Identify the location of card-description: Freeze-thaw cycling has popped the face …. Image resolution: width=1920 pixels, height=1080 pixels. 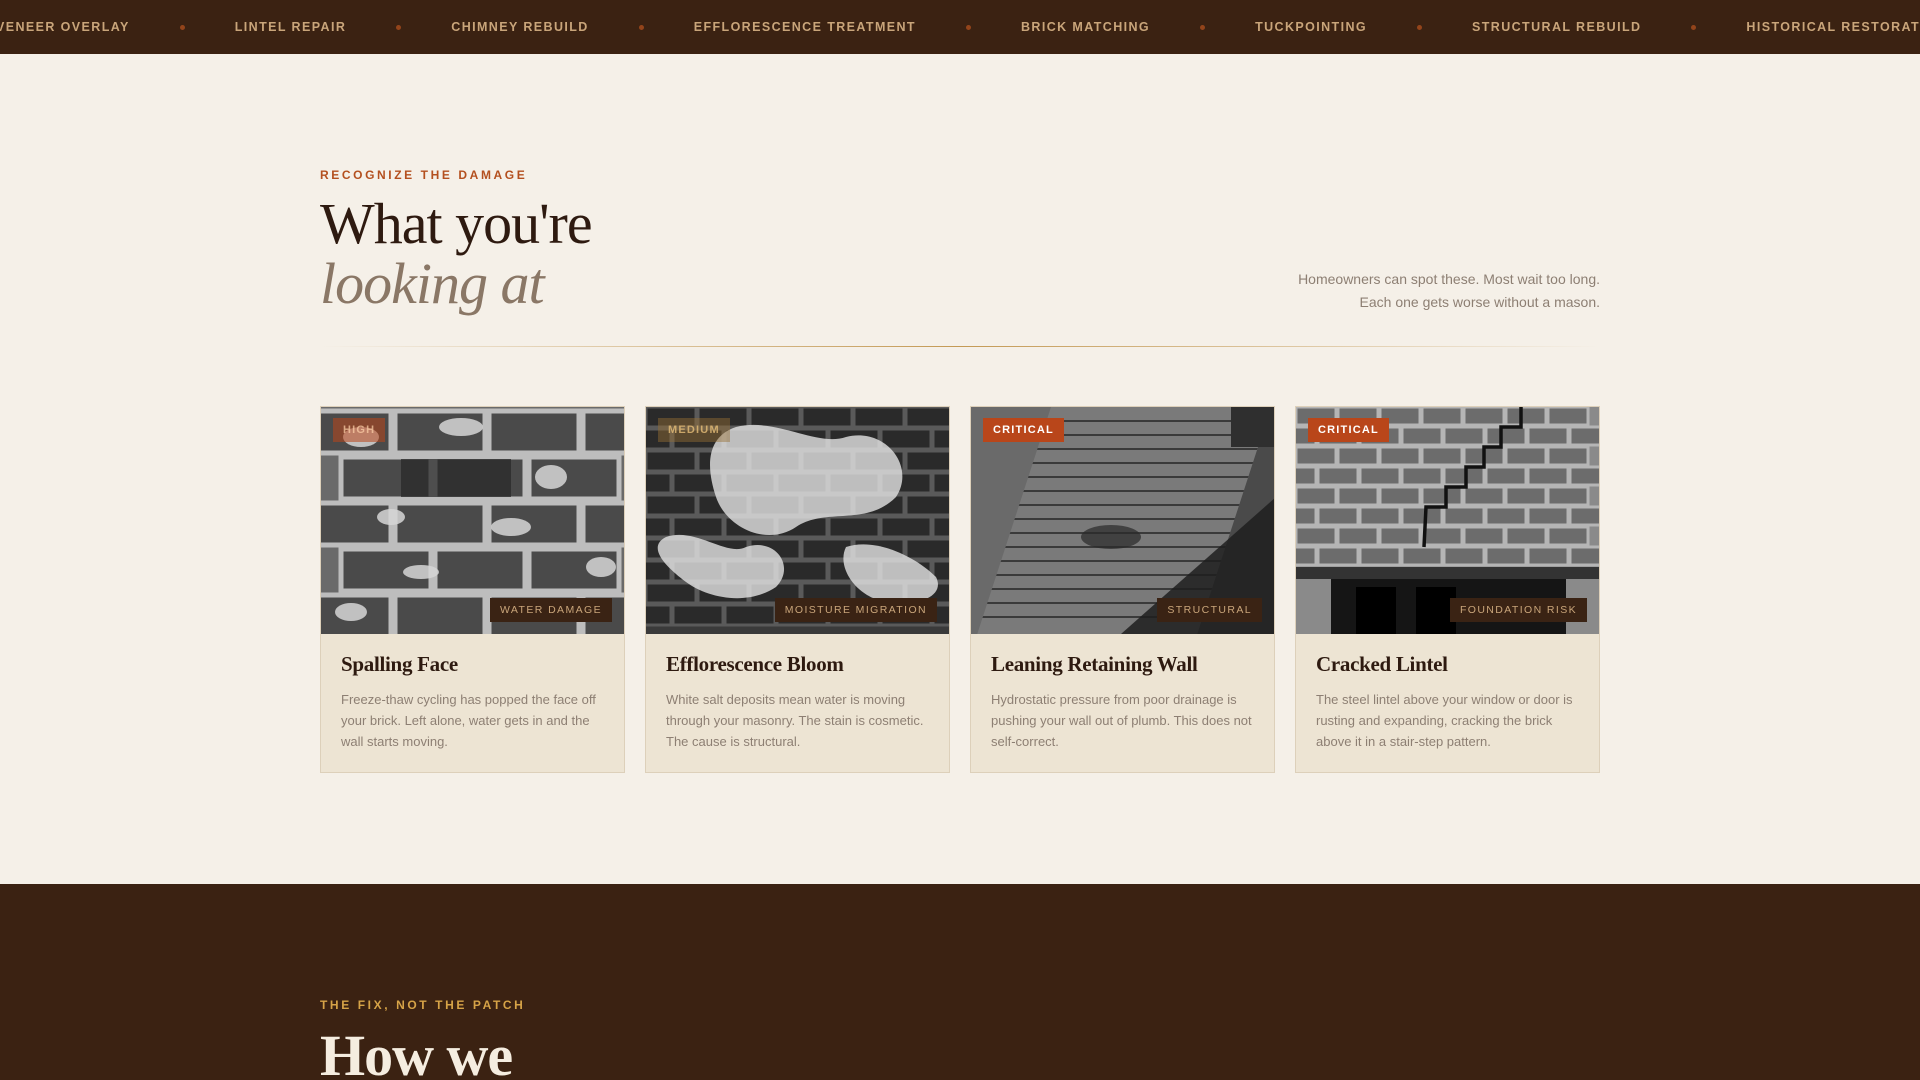
(468, 720).